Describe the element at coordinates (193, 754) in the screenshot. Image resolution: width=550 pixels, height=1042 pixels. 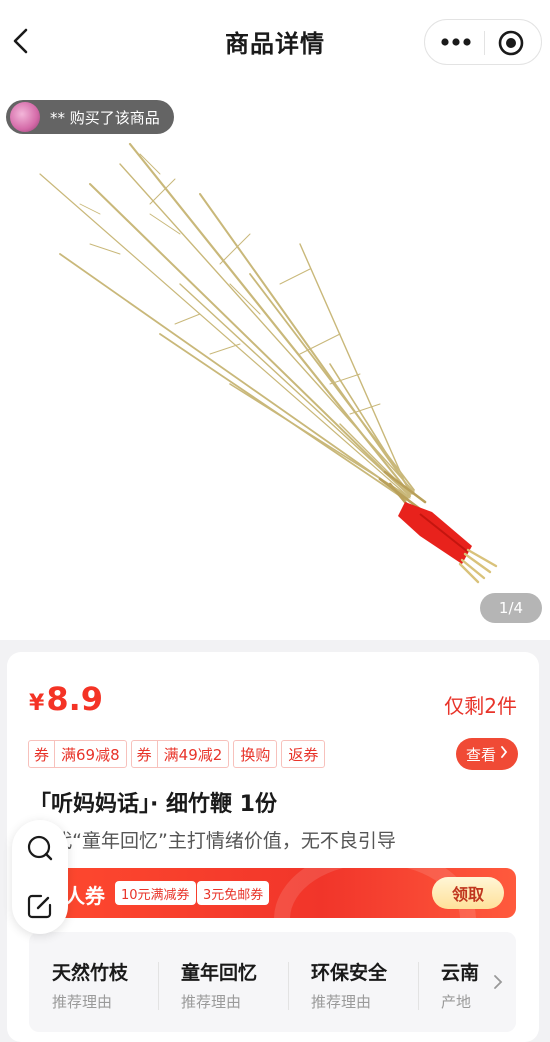
I see `promo-tag-text: 满49减2` at that location.